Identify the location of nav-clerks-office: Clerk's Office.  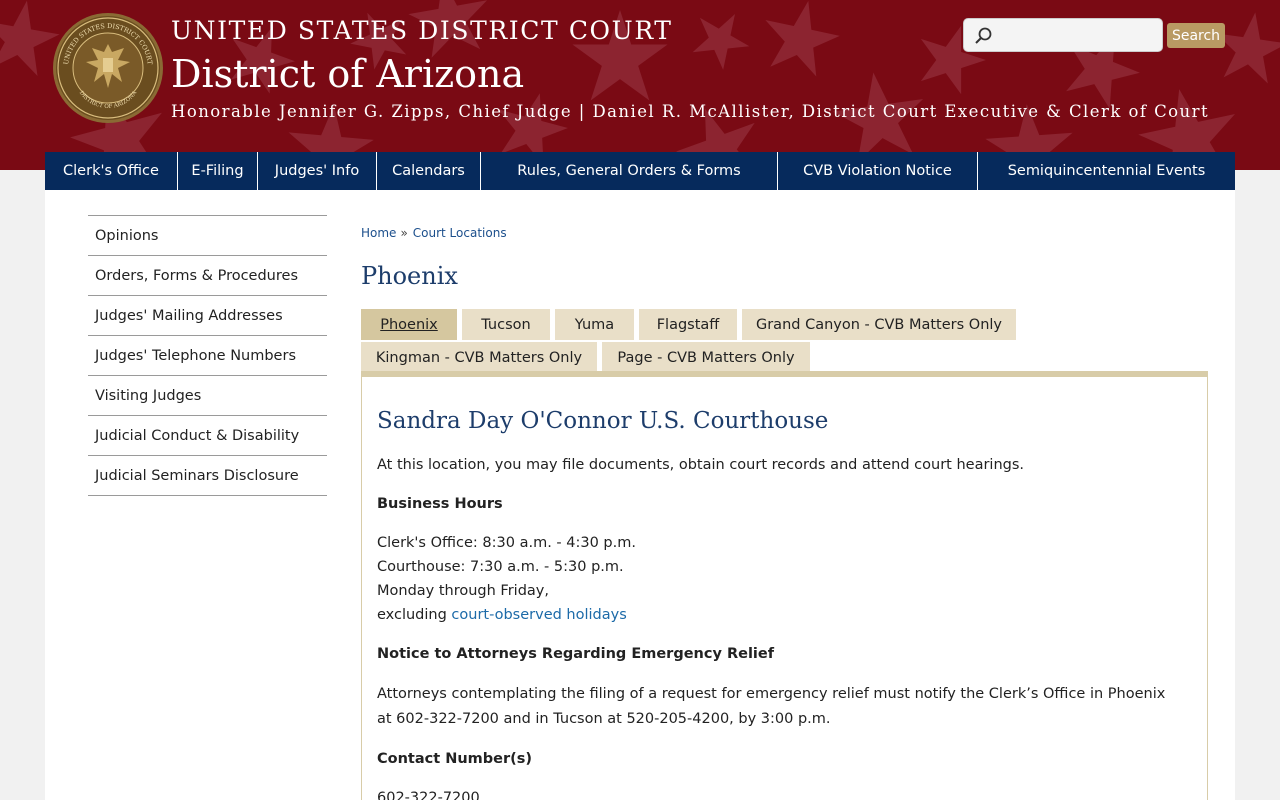
(111, 171).